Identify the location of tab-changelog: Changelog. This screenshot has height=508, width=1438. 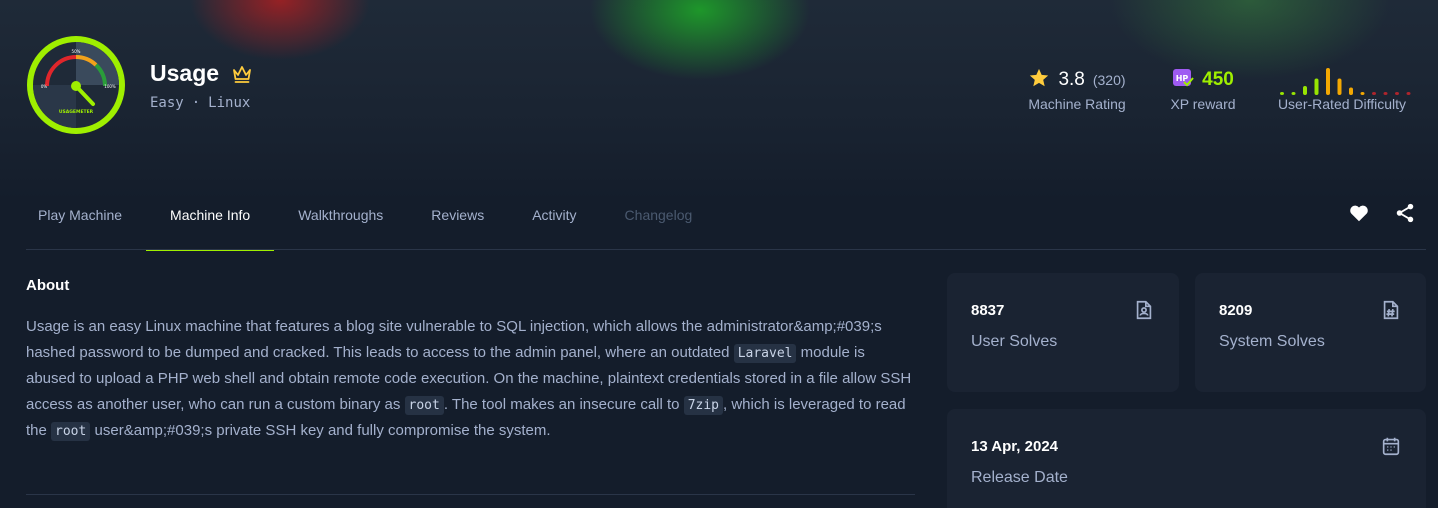
(658, 215).